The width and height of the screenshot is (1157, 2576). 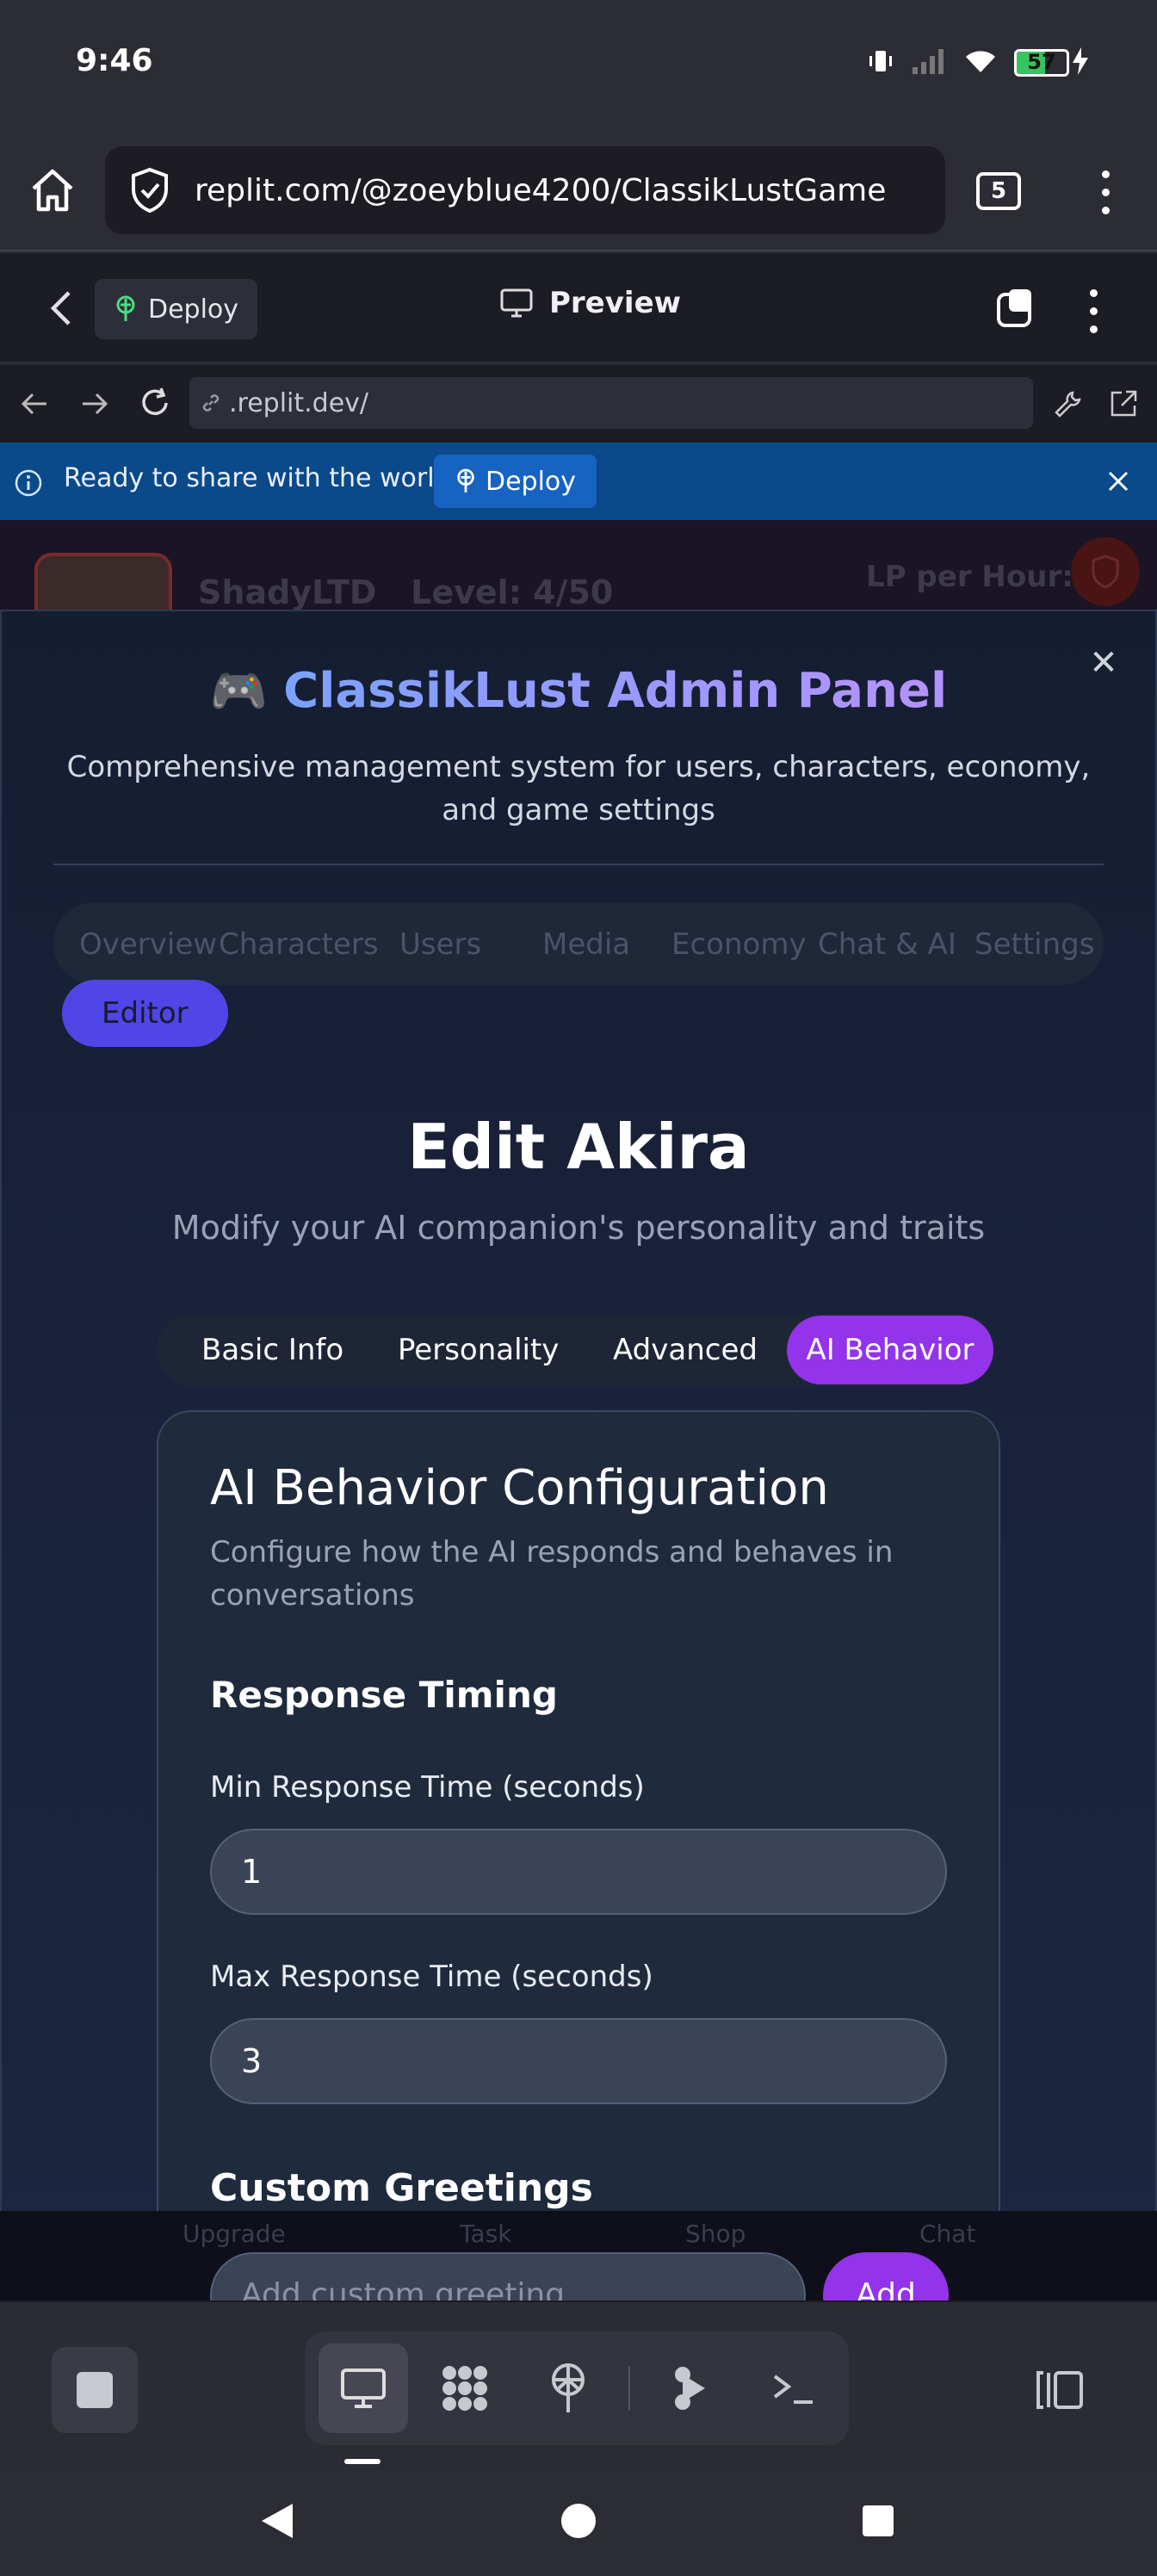 I want to click on home-icon, so click(x=52, y=191).